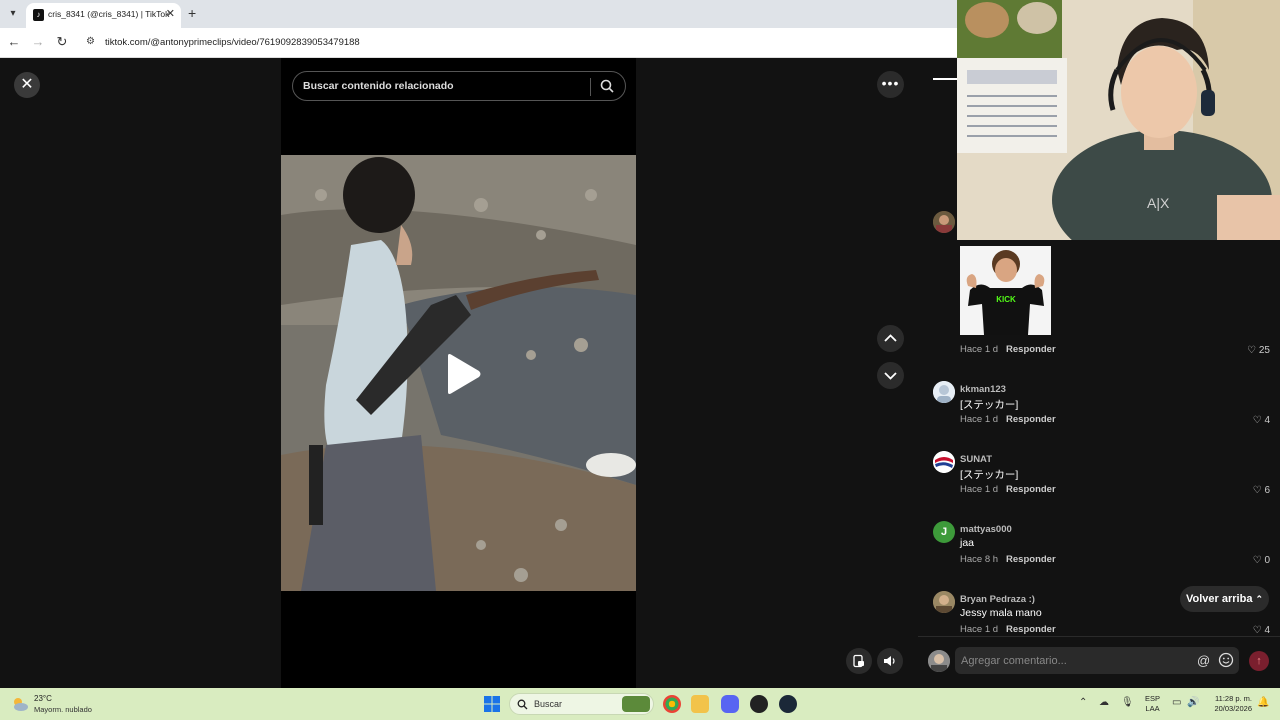 The height and width of the screenshot is (720, 1280). I want to click on volume-button, so click(890, 661).